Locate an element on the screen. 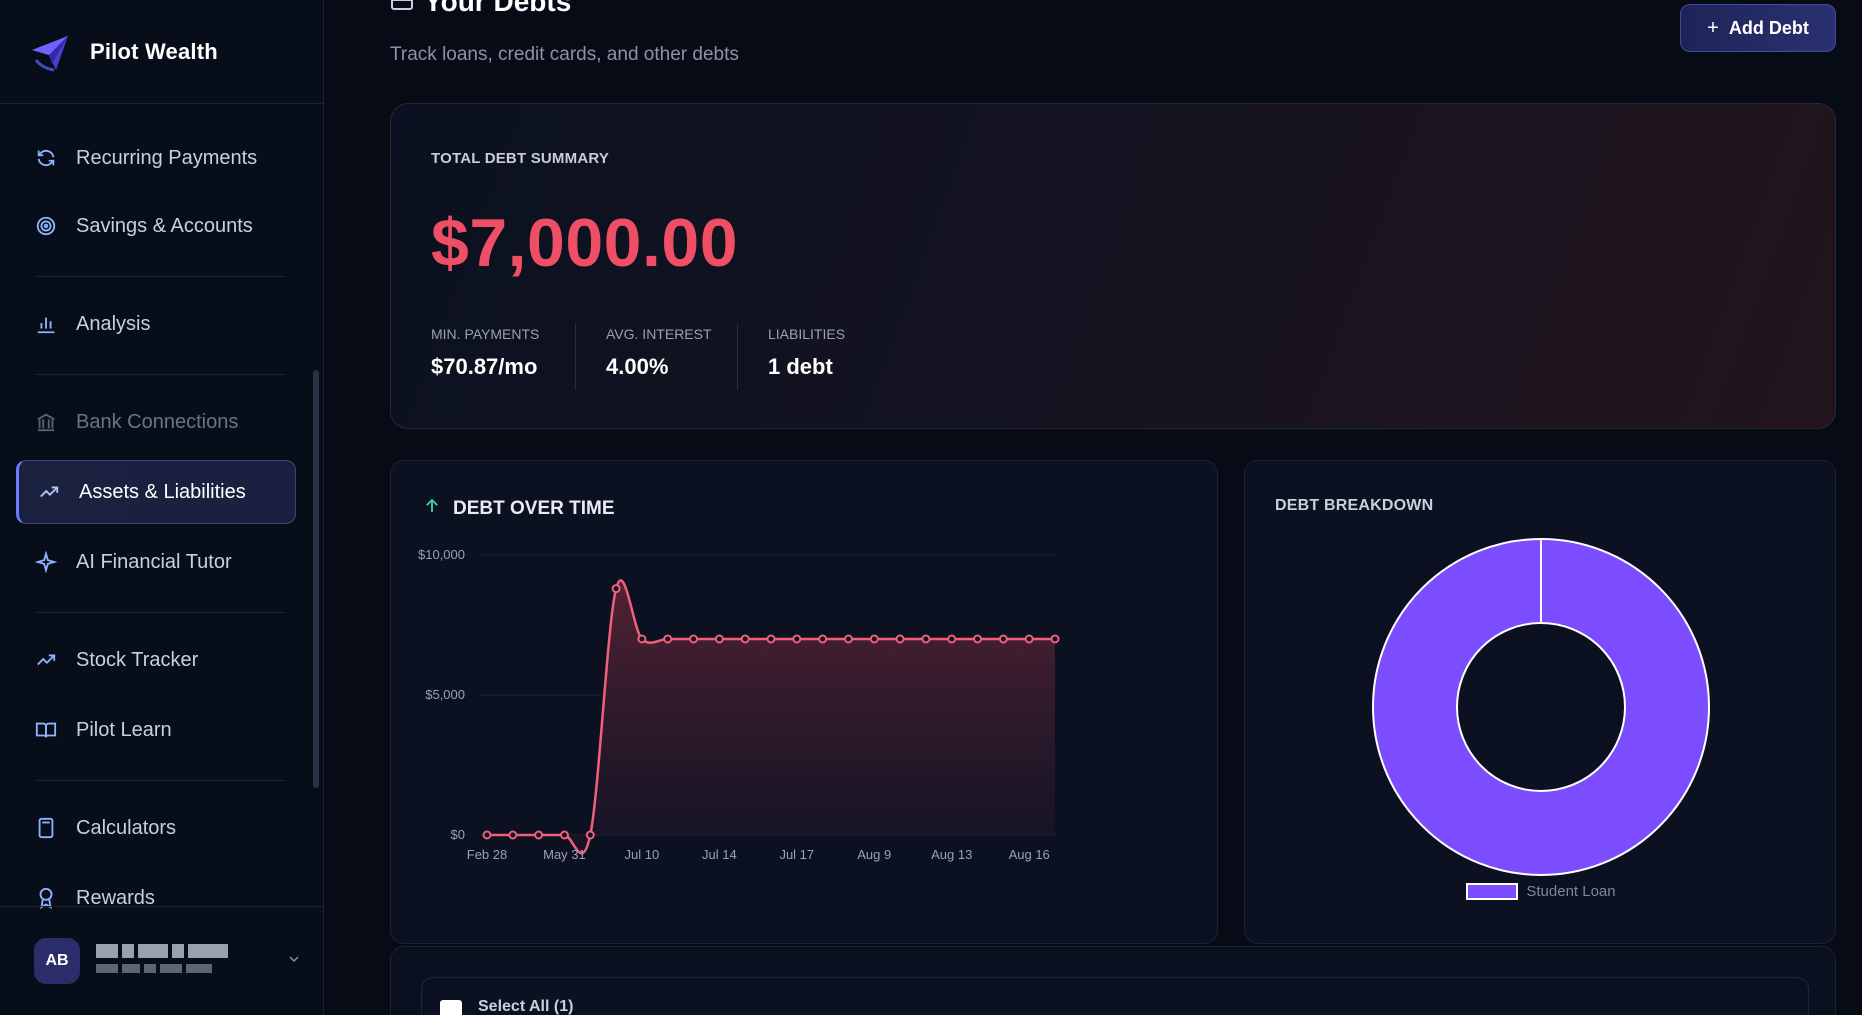  sidebar-item-label: Calculators is located at coordinates (126, 827).